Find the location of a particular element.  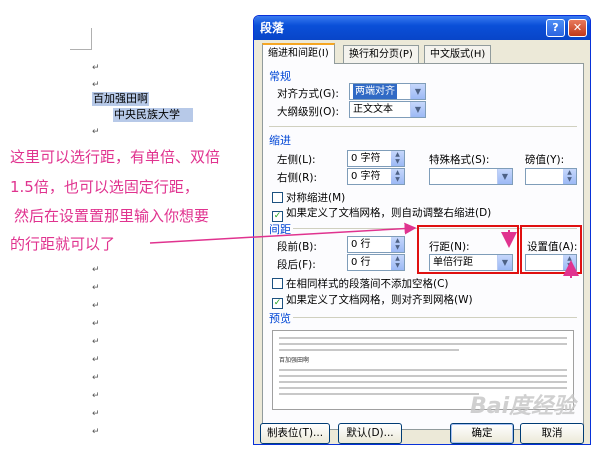

arrow-to-line-spacing is located at coordinates (283, 233).